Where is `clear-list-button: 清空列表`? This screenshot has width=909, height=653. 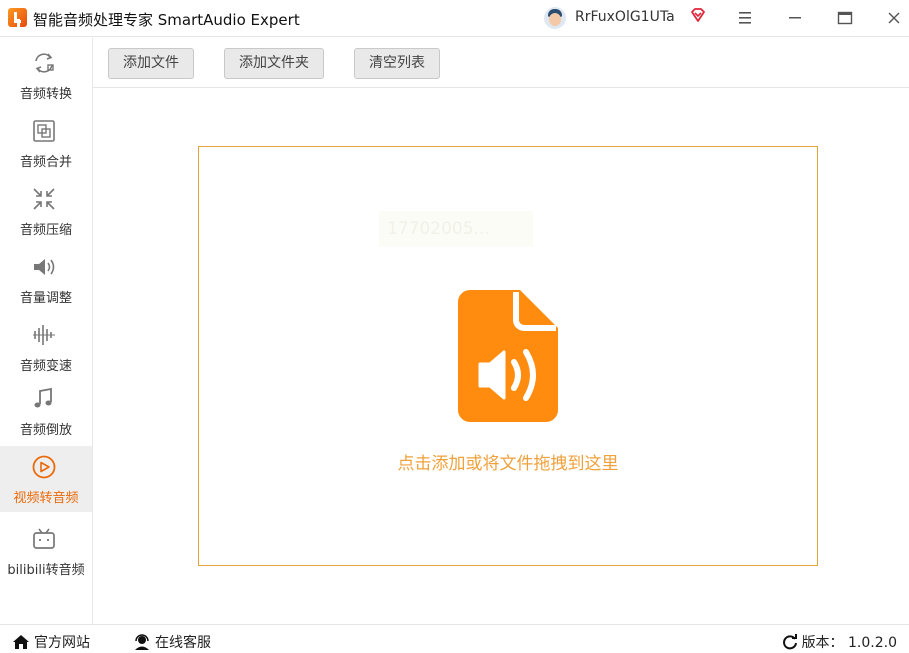
clear-list-button: 清空列表 is located at coordinates (397, 63).